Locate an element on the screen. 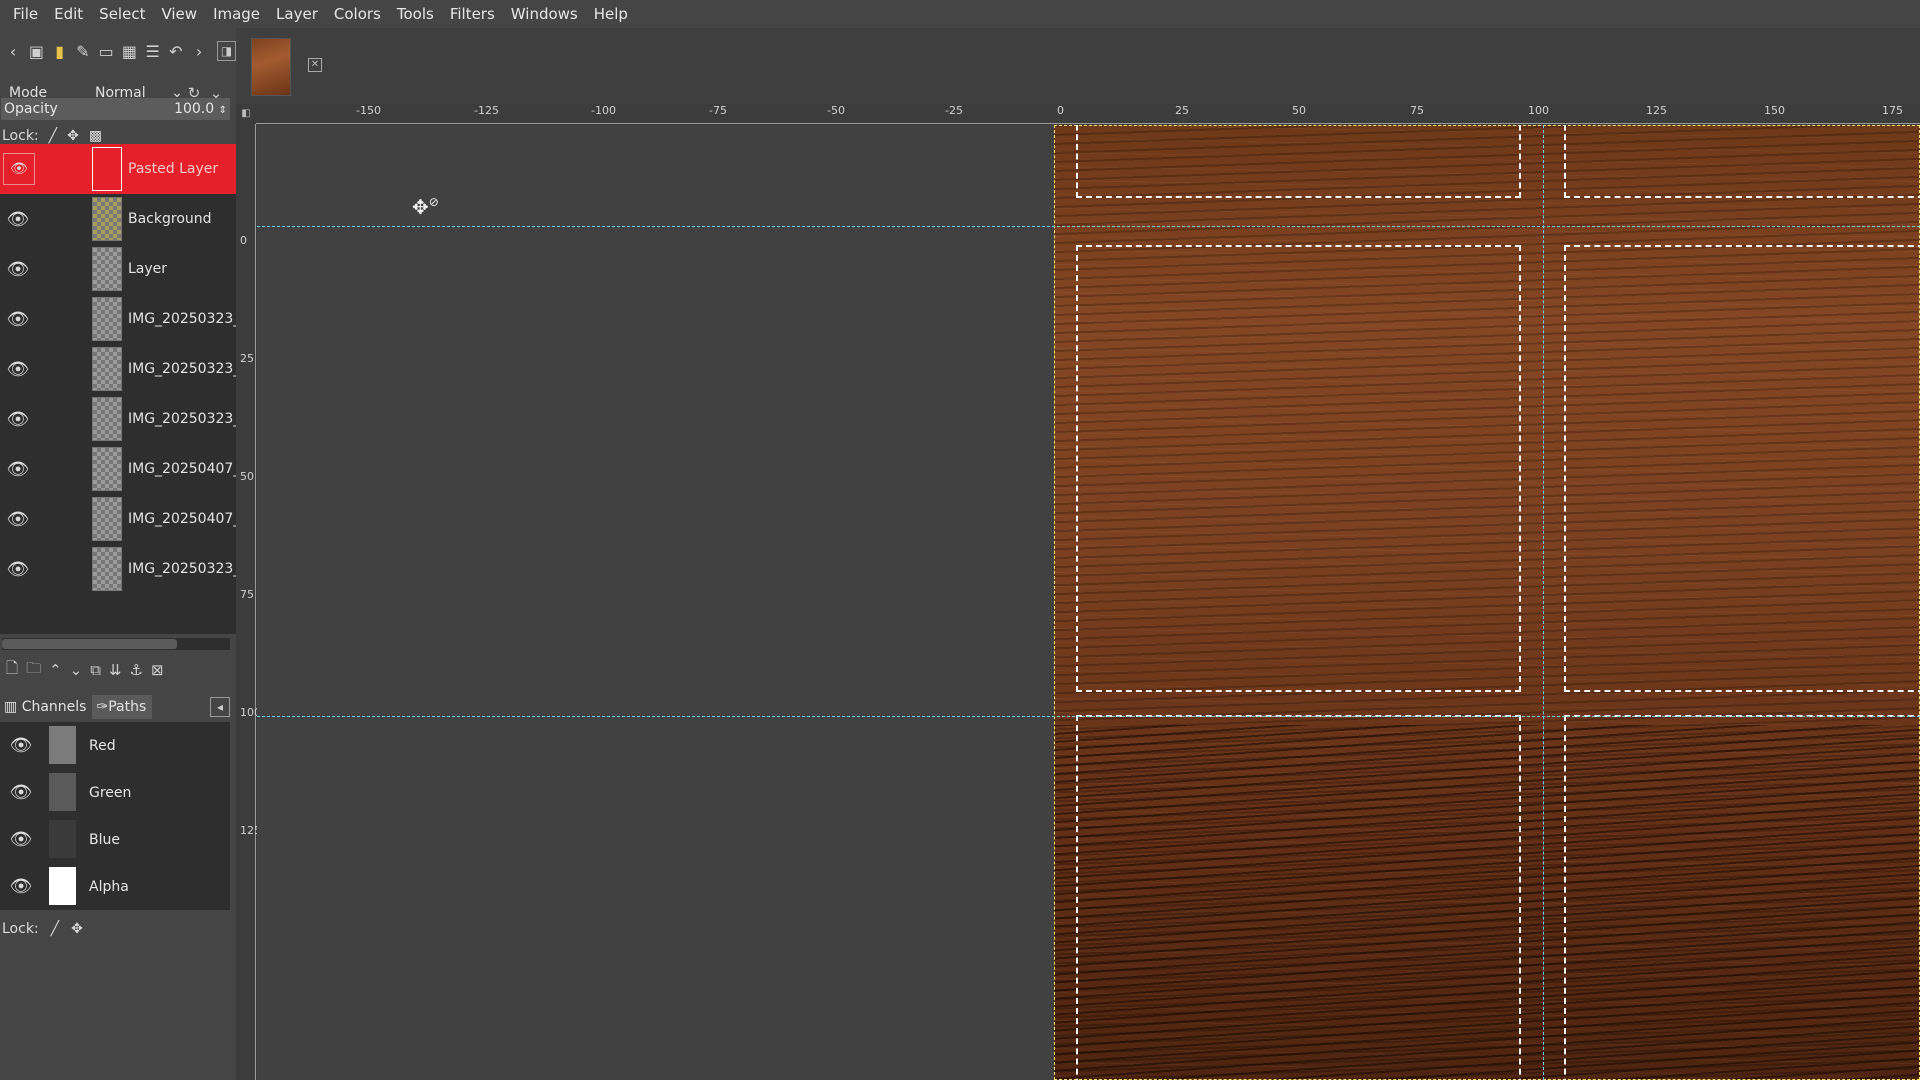 Image resolution: width=1920 pixels, height=1080 pixels. channel-row: 👁 Green is located at coordinates (115, 792).